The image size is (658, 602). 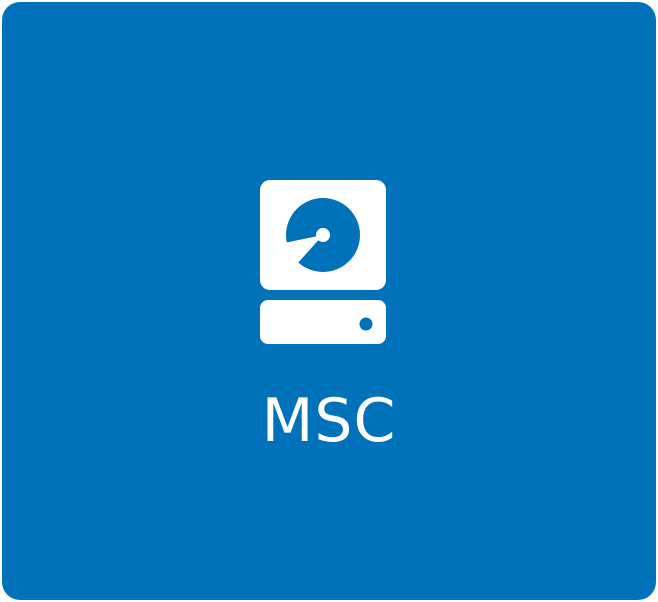 I want to click on tile-label: MSC, so click(x=329, y=421).